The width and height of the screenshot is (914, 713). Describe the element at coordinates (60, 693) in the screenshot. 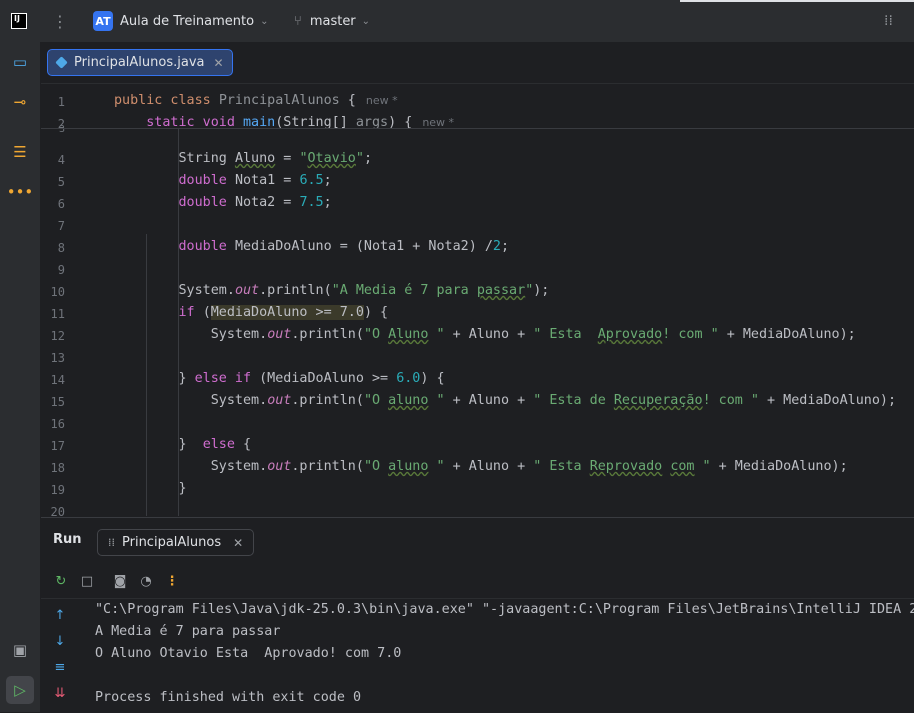

I see `scroll-to-end-icon: ⇊` at that location.